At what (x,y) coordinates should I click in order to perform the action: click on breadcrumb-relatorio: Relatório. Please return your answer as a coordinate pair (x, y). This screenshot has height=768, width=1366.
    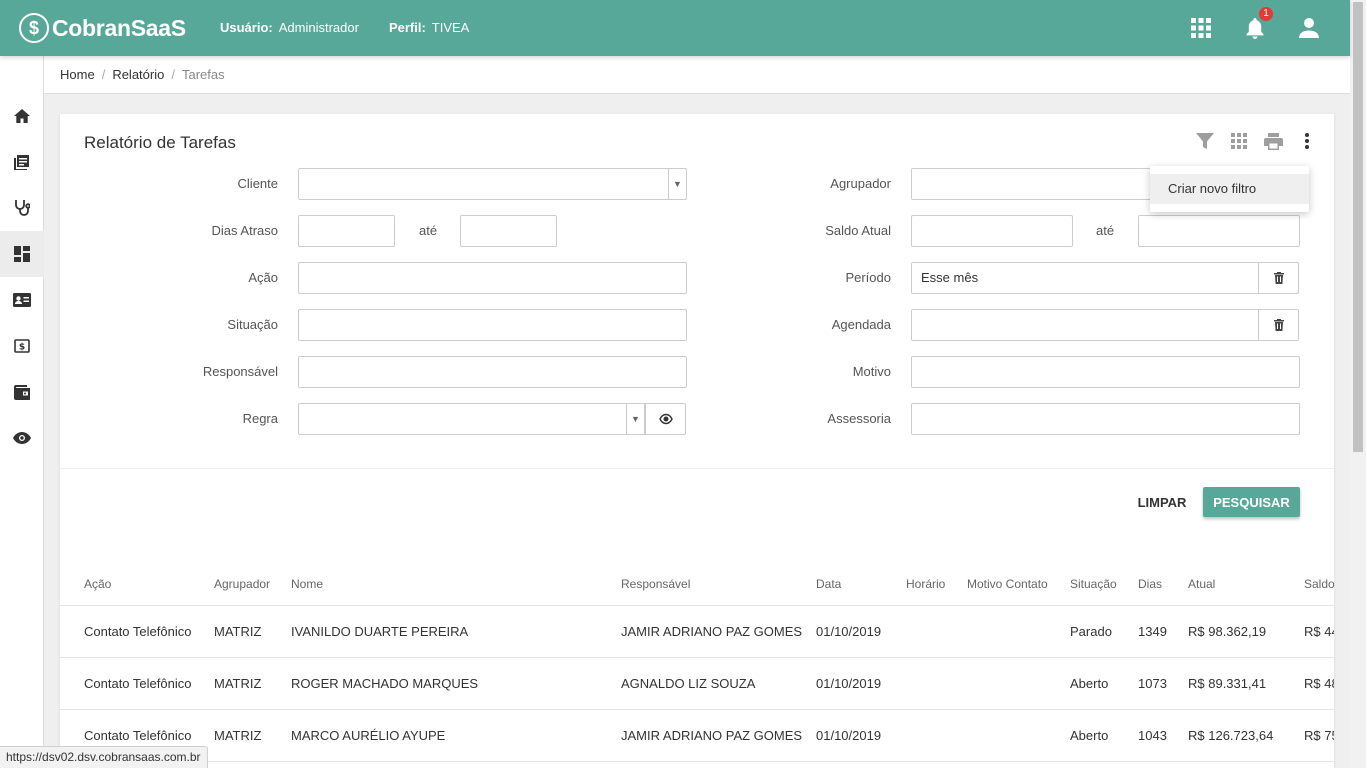
    Looking at the image, I should click on (138, 74).